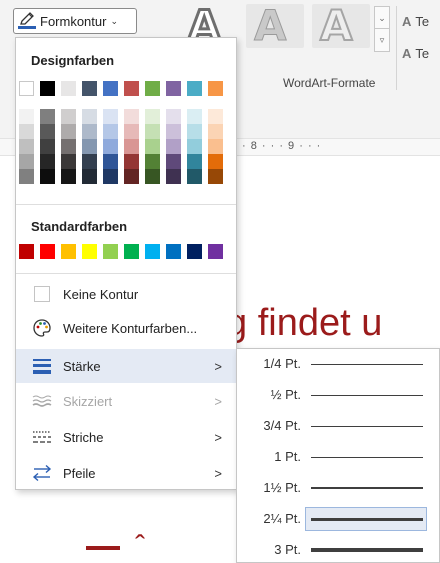 The image size is (440, 563). What do you see at coordinates (126, 473) in the screenshot?
I see `menu-item-arrows: Pfeile >` at bounding box center [126, 473].